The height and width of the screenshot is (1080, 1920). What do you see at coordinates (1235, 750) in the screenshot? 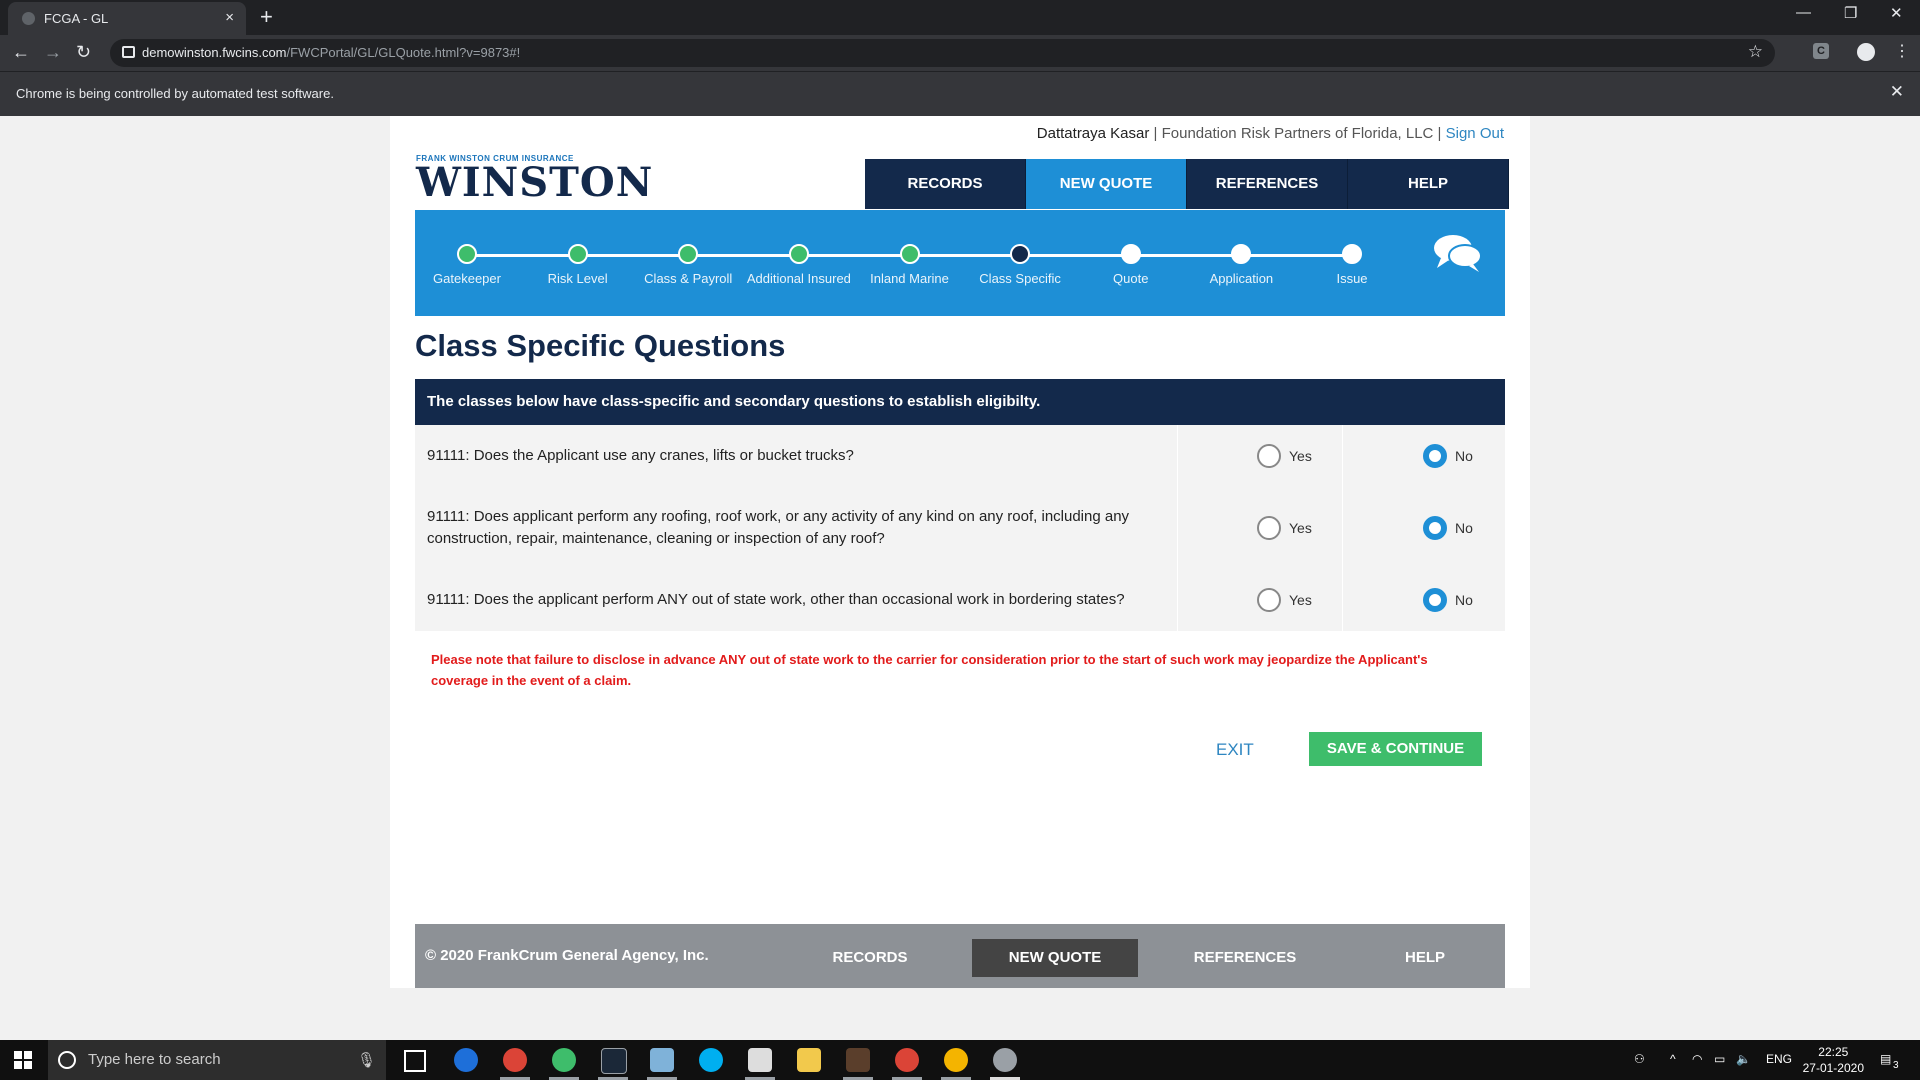
I see `exit-button: EXIT` at bounding box center [1235, 750].